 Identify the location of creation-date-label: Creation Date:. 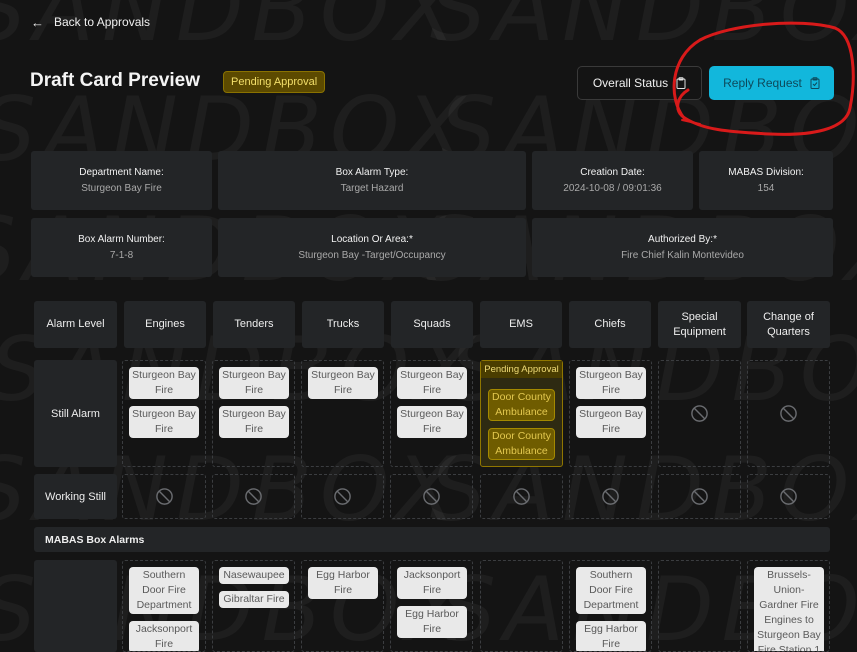
(612, 172).